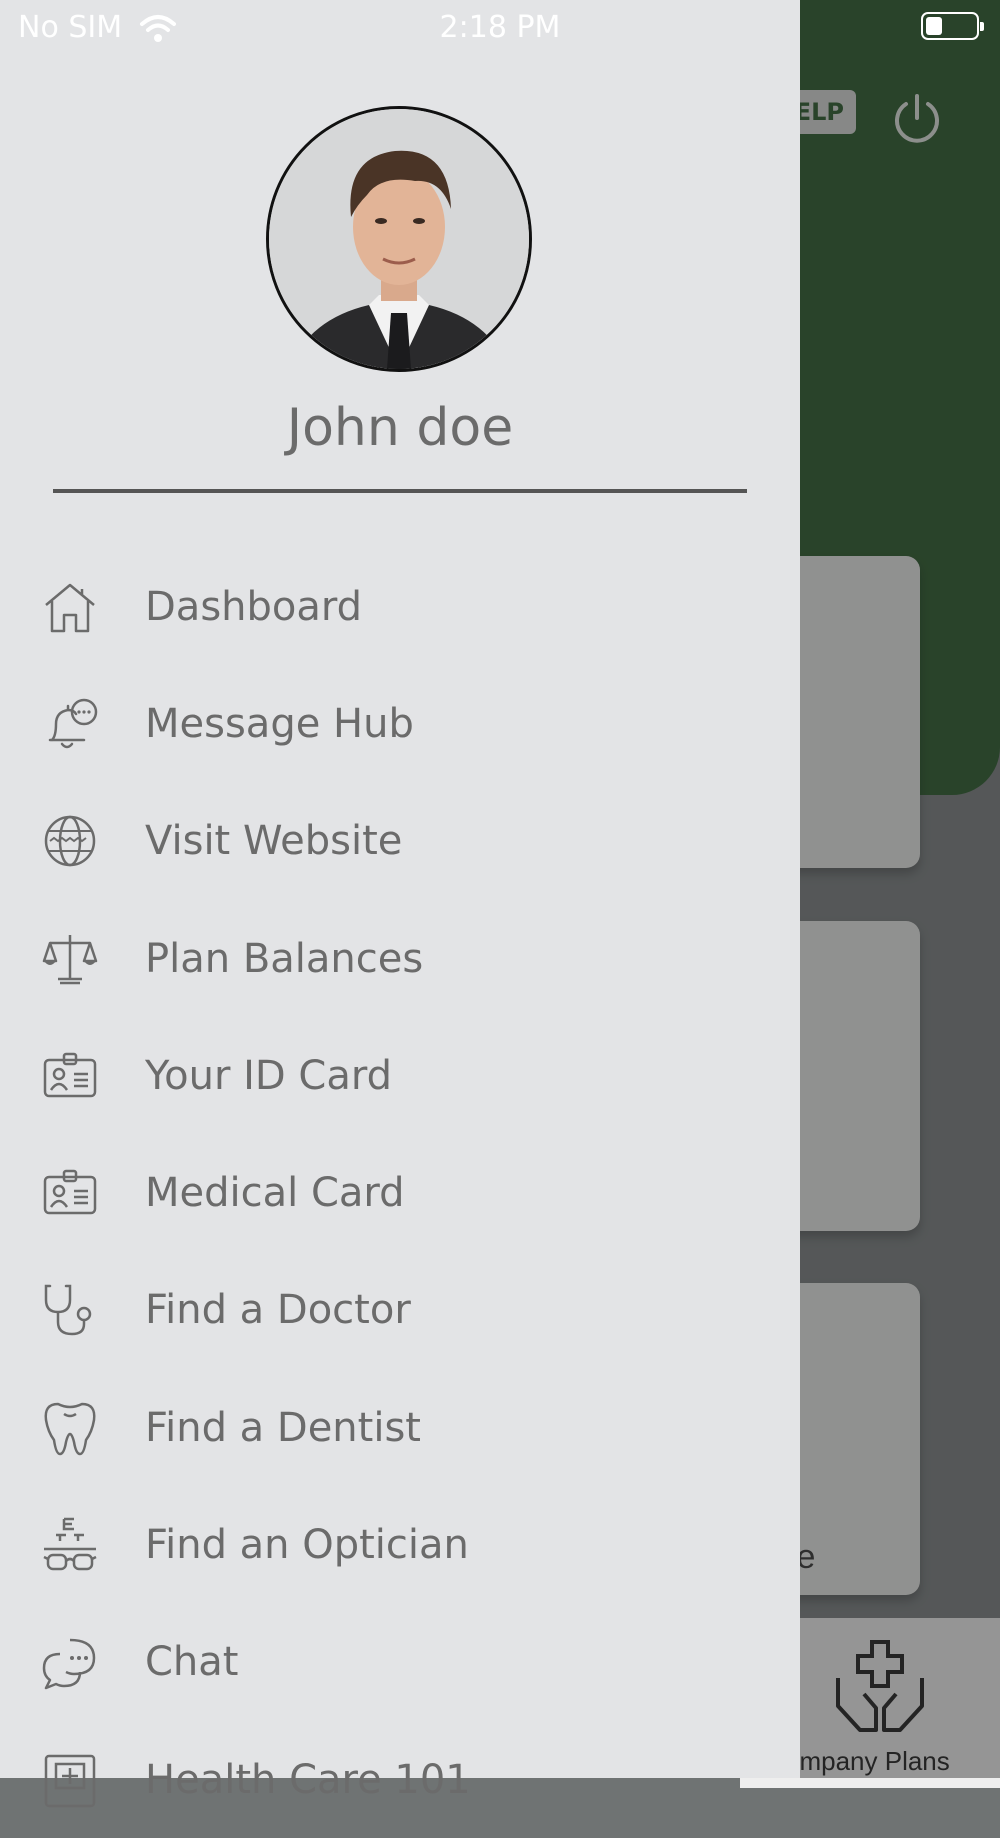 Image resolution: width=1000 pixels, height=1838 pixels. Describe the element at coordinates (400, 1544) in the screenshot. I see `menu-item-find-an-optician: Find an Optician` at that location.